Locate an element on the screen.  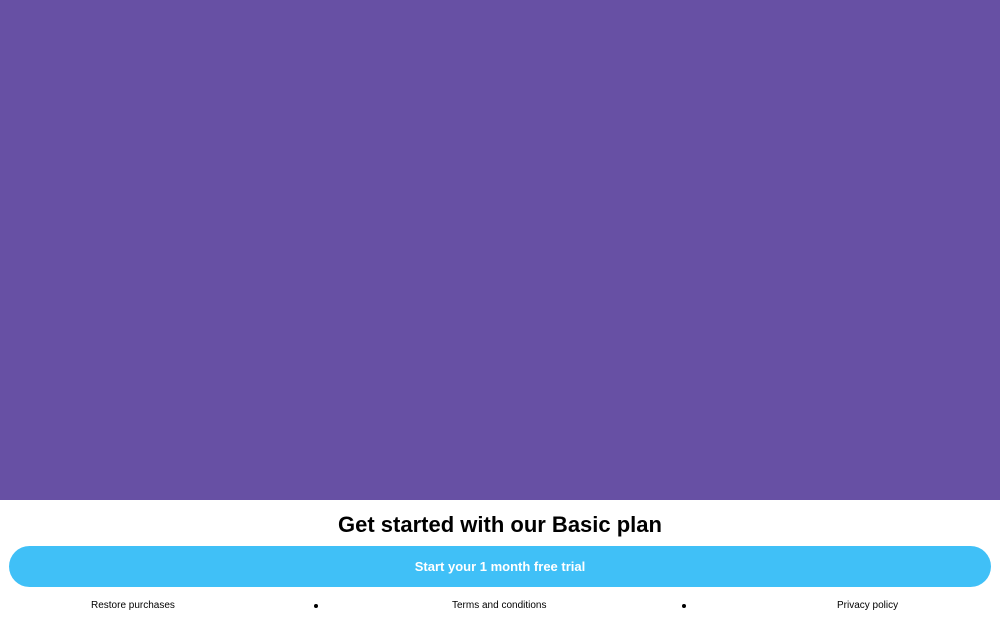
start-trial-button: Start your 1 month free trial is located at coordinates (500, 566).